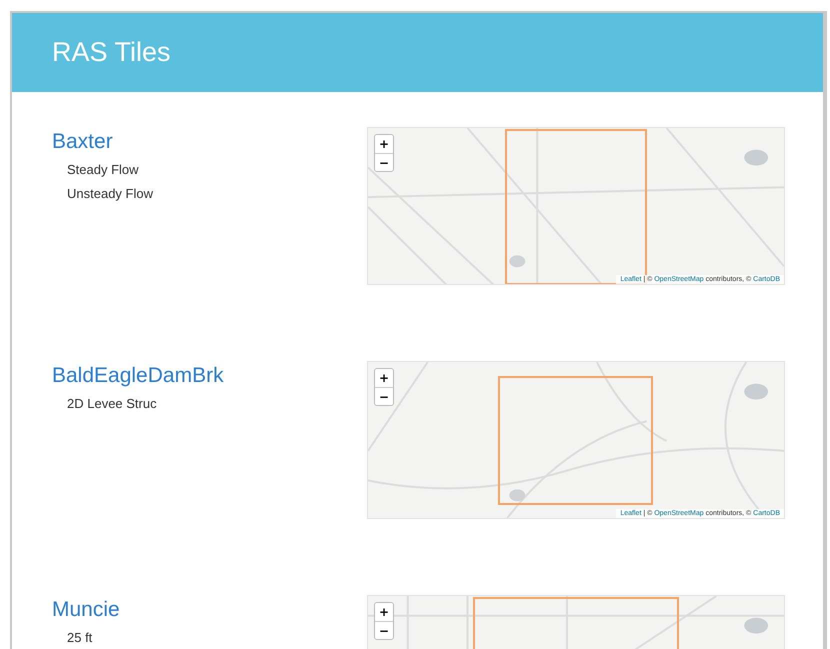  I want to click on plan-link: 2D Levee Struc, so click(112, 404).